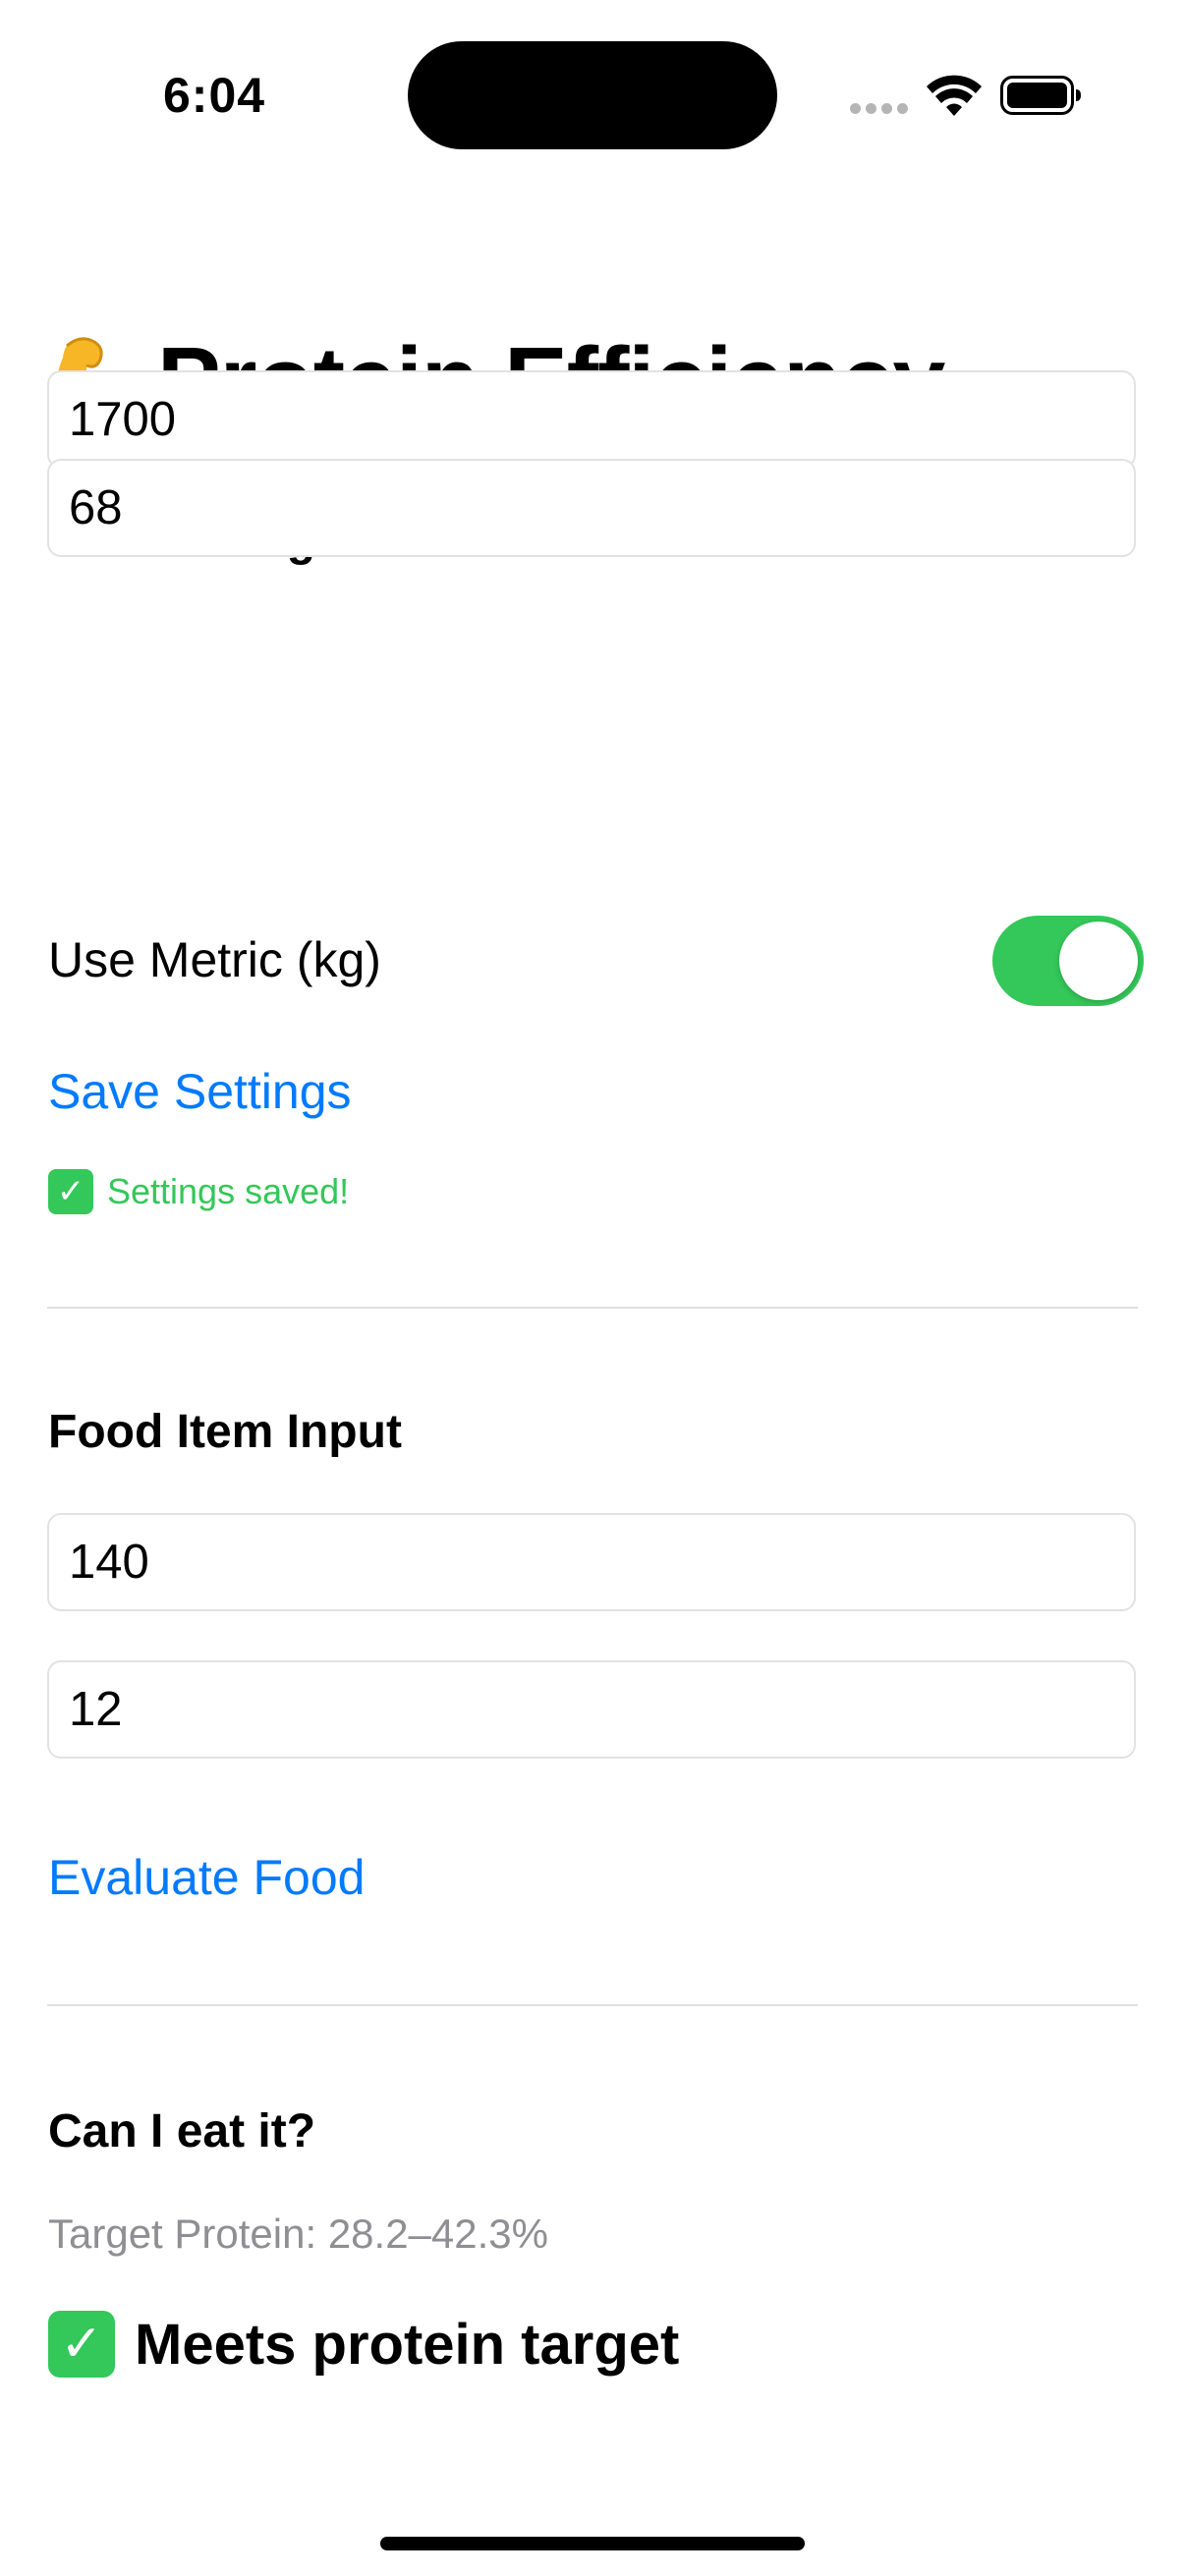 This screenshot has width=1185, height=2576. I want to click on metric-toggle-label: Use Metric (kg), so click(215, 959).